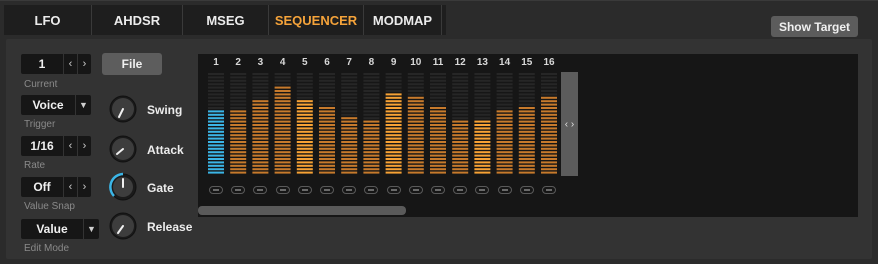  What do you see at coordinates (302, 210) in the screenshot?
I see `sequencer-scrollbar` at bounding box center [302, 210].